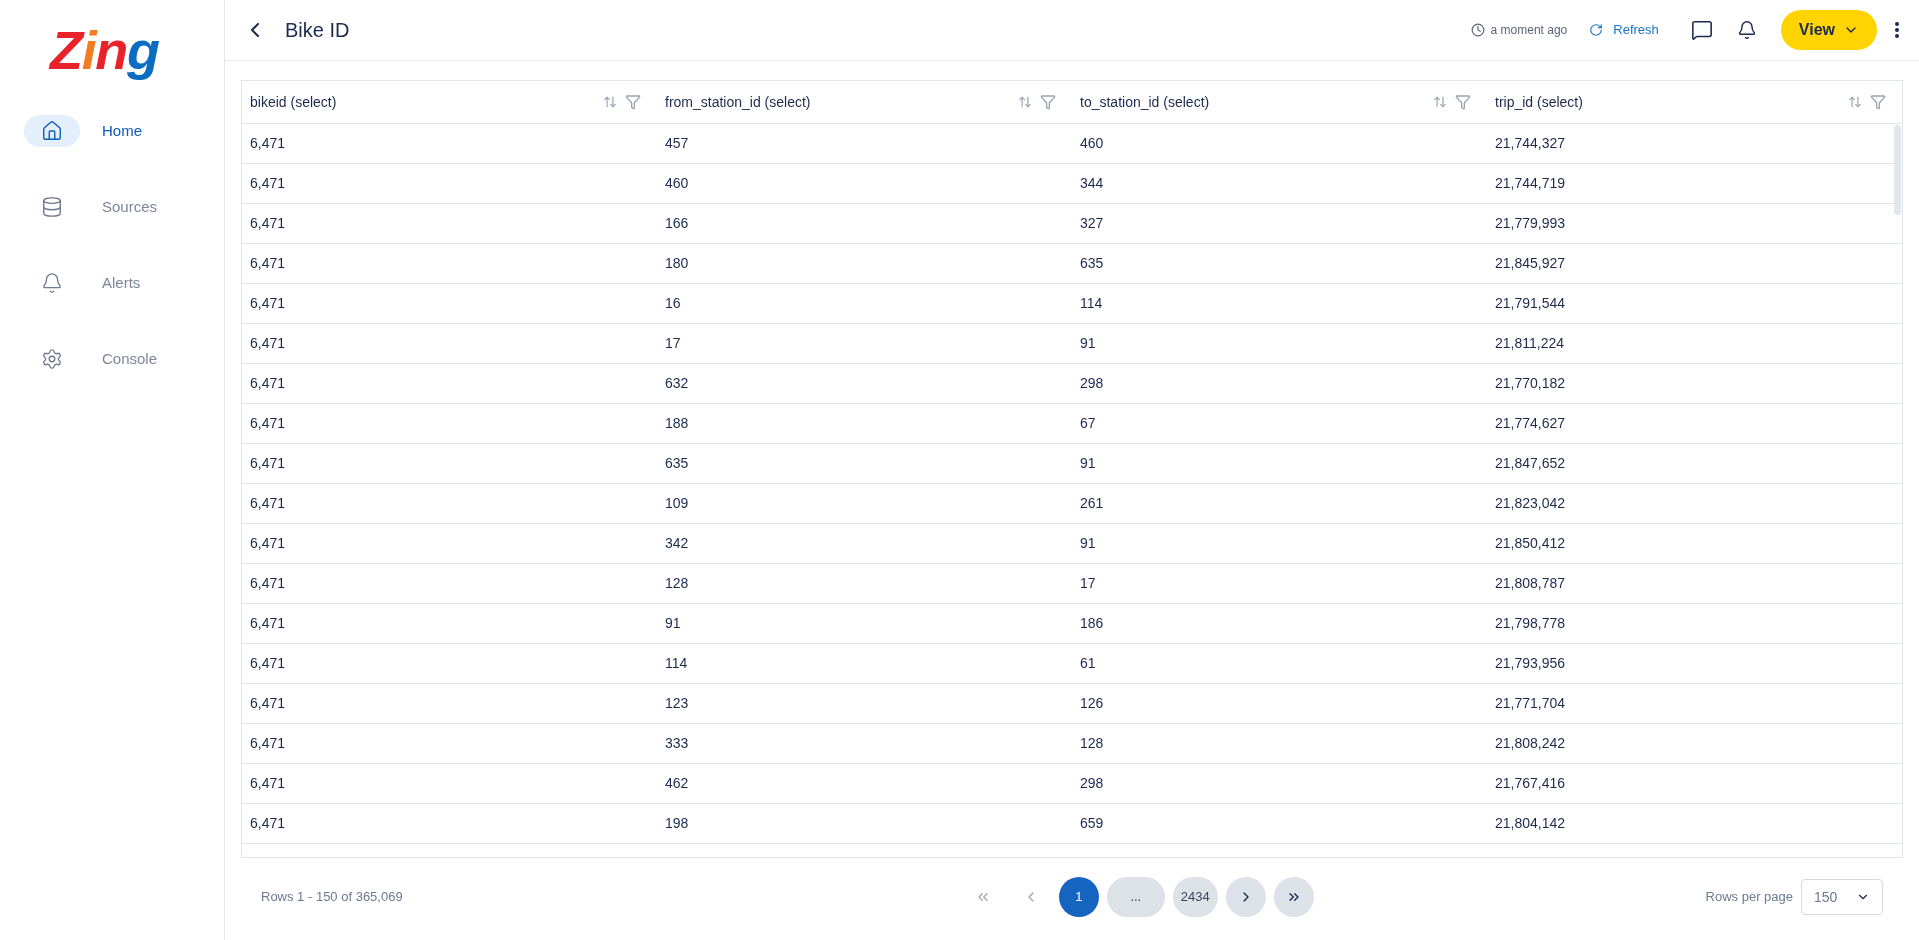 Image resolution: width=1919 pixels, height=940 pixels. I want to click on table-cell-text: 462, so click(677, 783).